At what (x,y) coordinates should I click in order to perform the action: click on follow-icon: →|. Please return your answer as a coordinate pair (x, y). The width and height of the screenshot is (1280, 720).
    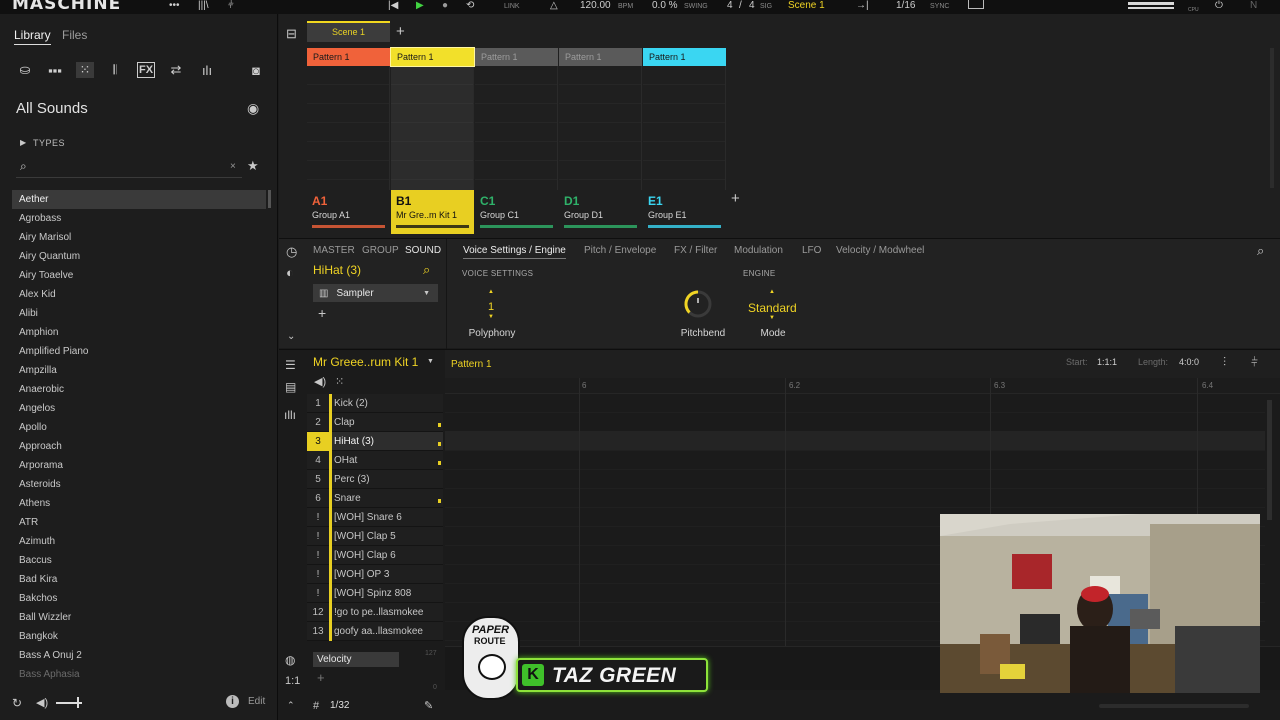
    Looking at the image, I should click on (862, 5).